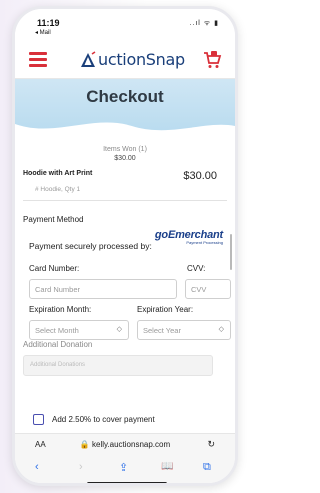 The height and width of the screenshot is (493, 320). What do you see at coordinates (184, 330) in the screenshot?
I see `expiration-year-select: Select Year ◇` at bounding box center [184, 330].